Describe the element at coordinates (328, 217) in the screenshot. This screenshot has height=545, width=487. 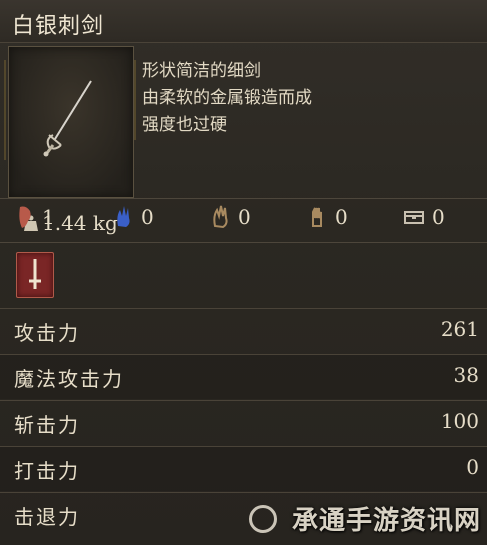
I see `requirement-faith: 0` at that location.